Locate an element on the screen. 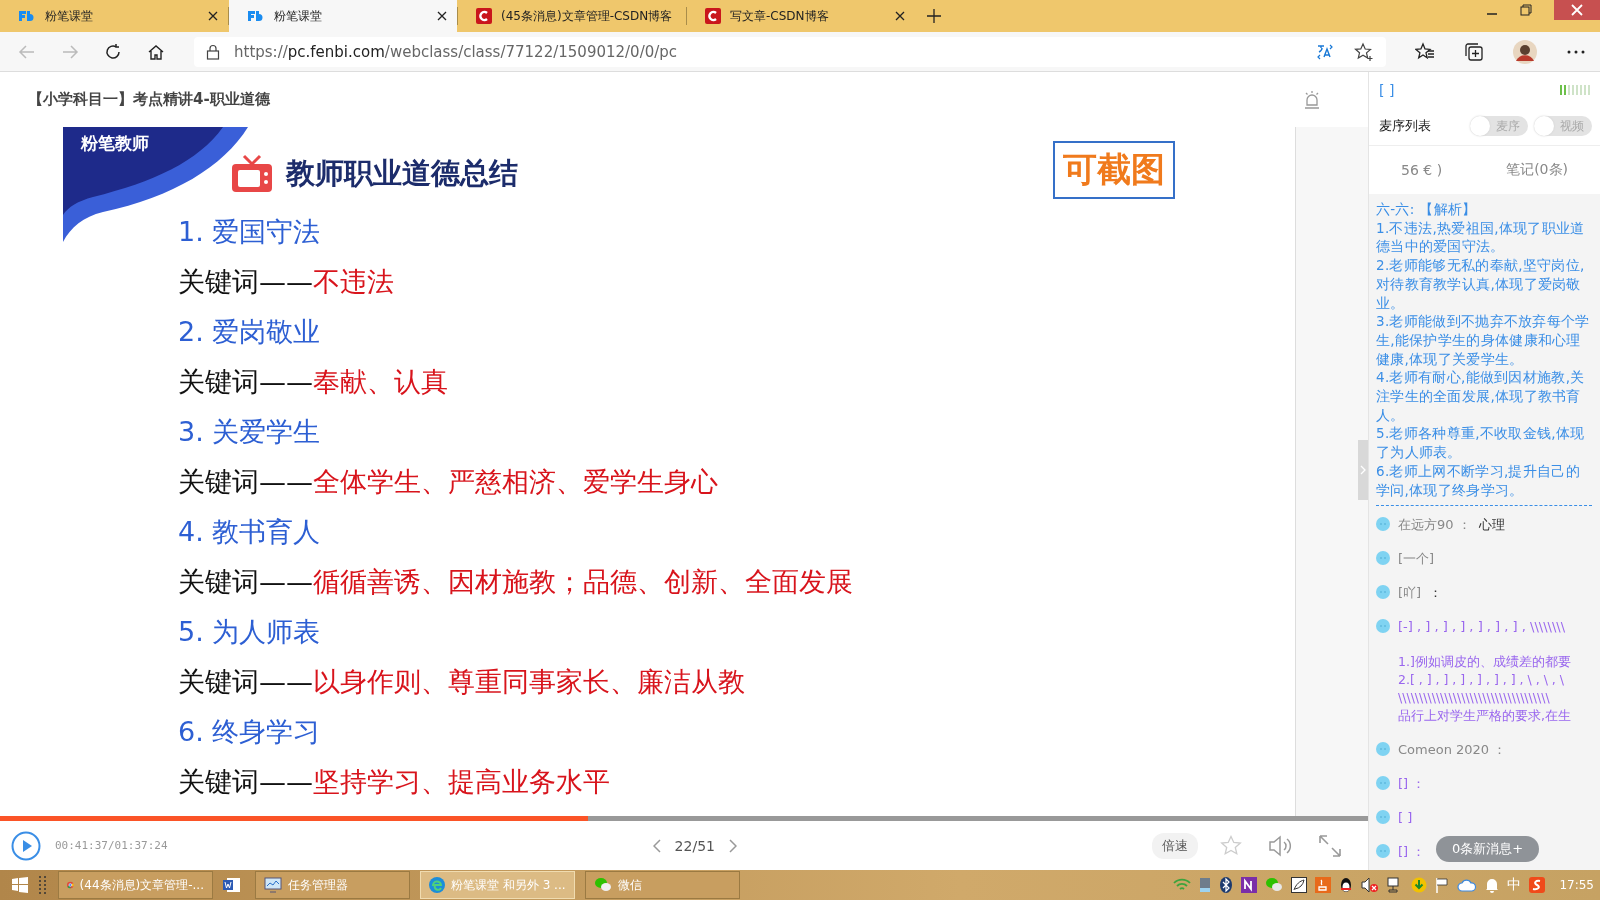 This screenshot has width=1600, height=900. favorites-icon is located at coordinates (1425, 51).